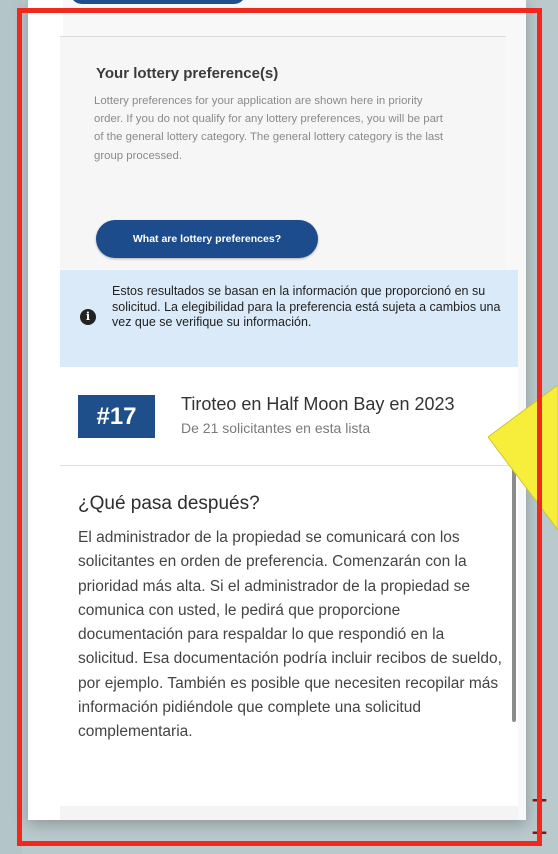  I want to click on background-left, so click(11, 427).